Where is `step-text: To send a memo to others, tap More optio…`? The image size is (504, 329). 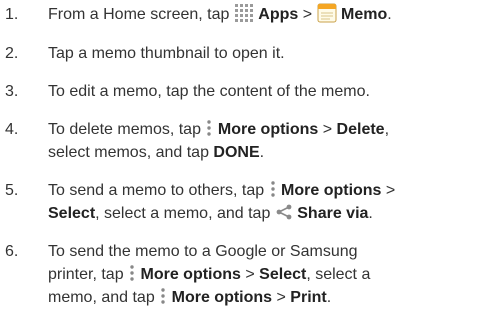
step-text: To send a memo to others, tap More optio… is located at coordinates (276, 202).